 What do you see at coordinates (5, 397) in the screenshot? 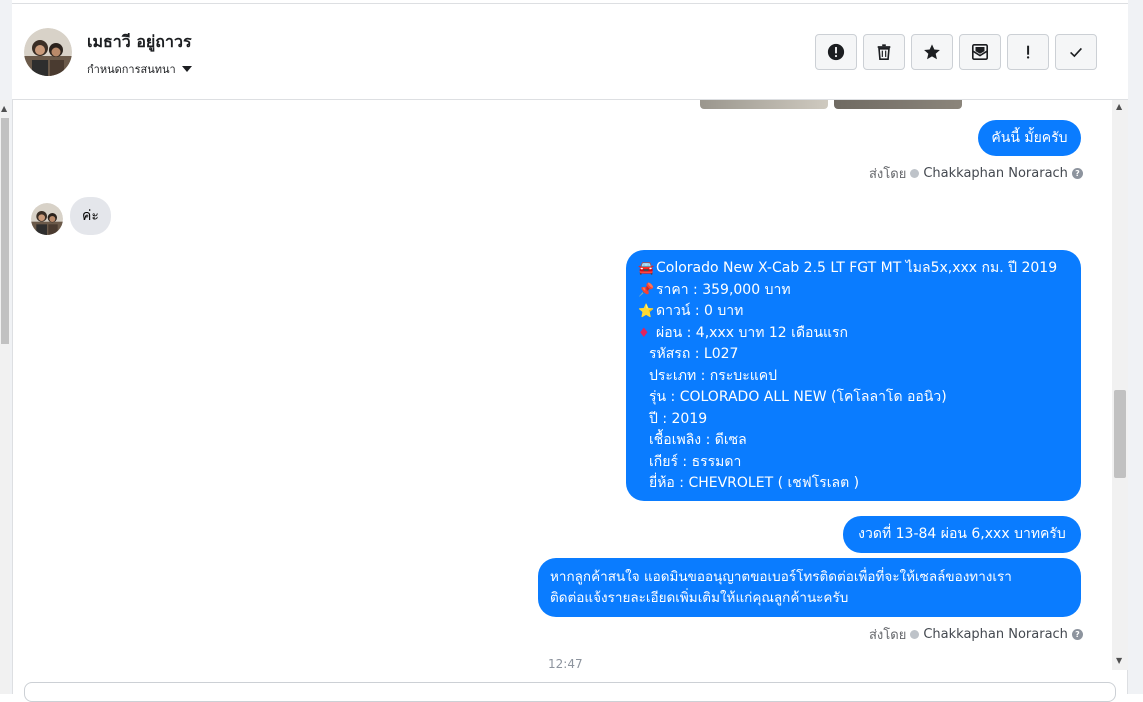
I see `left-scrollbar: ▲` at bounding box center [5, 397].